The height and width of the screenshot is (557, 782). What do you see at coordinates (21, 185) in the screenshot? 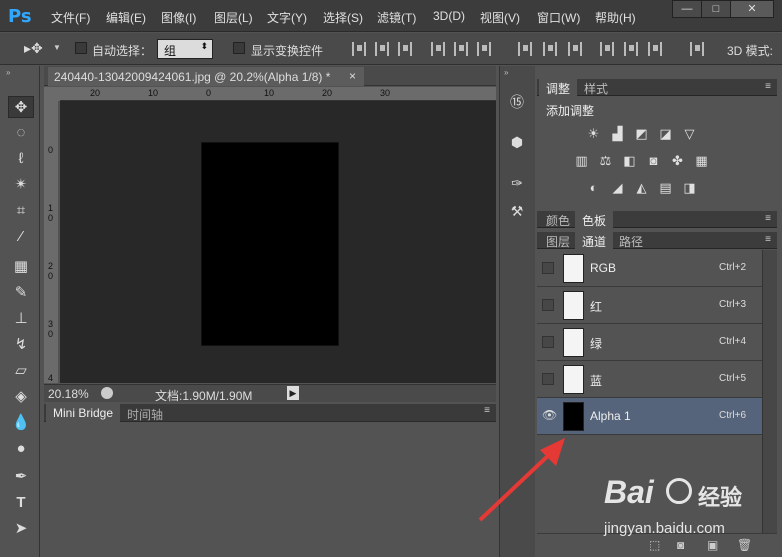
I see `magic-wand-tool-icon: ✴` at bounding box center [21, 185].